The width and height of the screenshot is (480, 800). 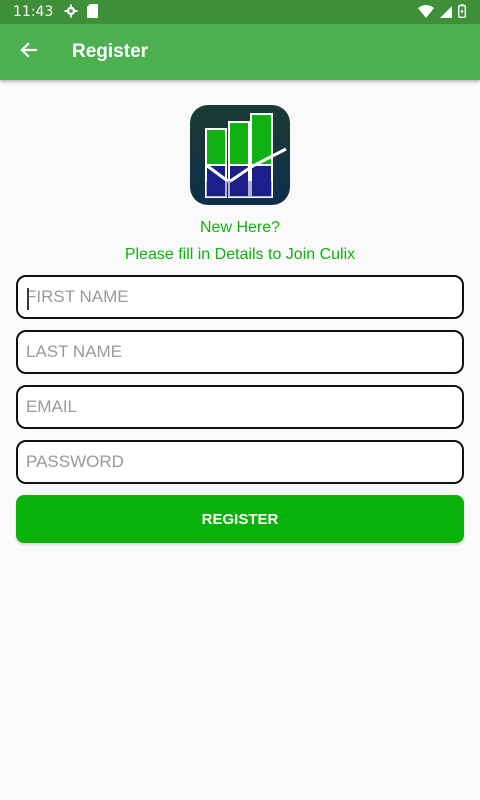 What do you see at coordinates (240, 52) in the screenshot?
I see `app-bar: Register` at bounding box center [240, 52].